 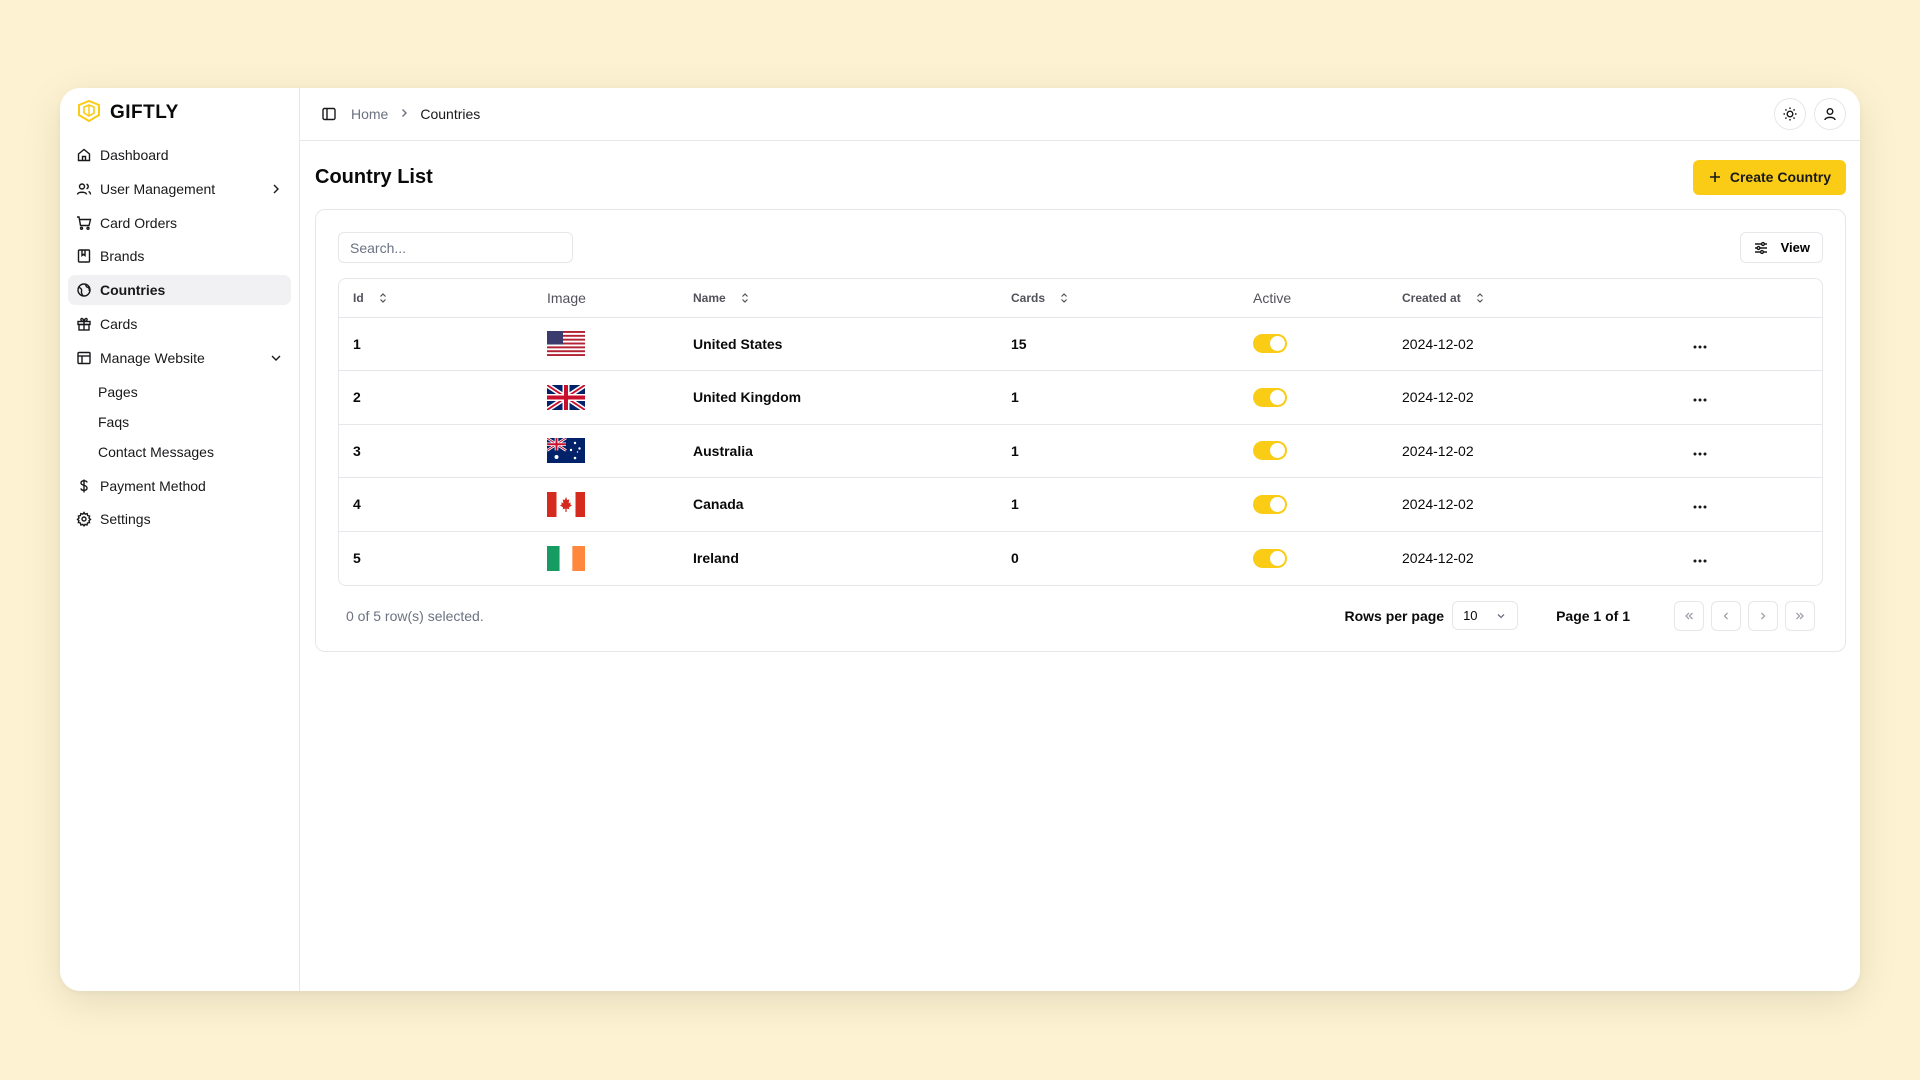 I want to click on previous-page-button, so click(x=1726, y=615).